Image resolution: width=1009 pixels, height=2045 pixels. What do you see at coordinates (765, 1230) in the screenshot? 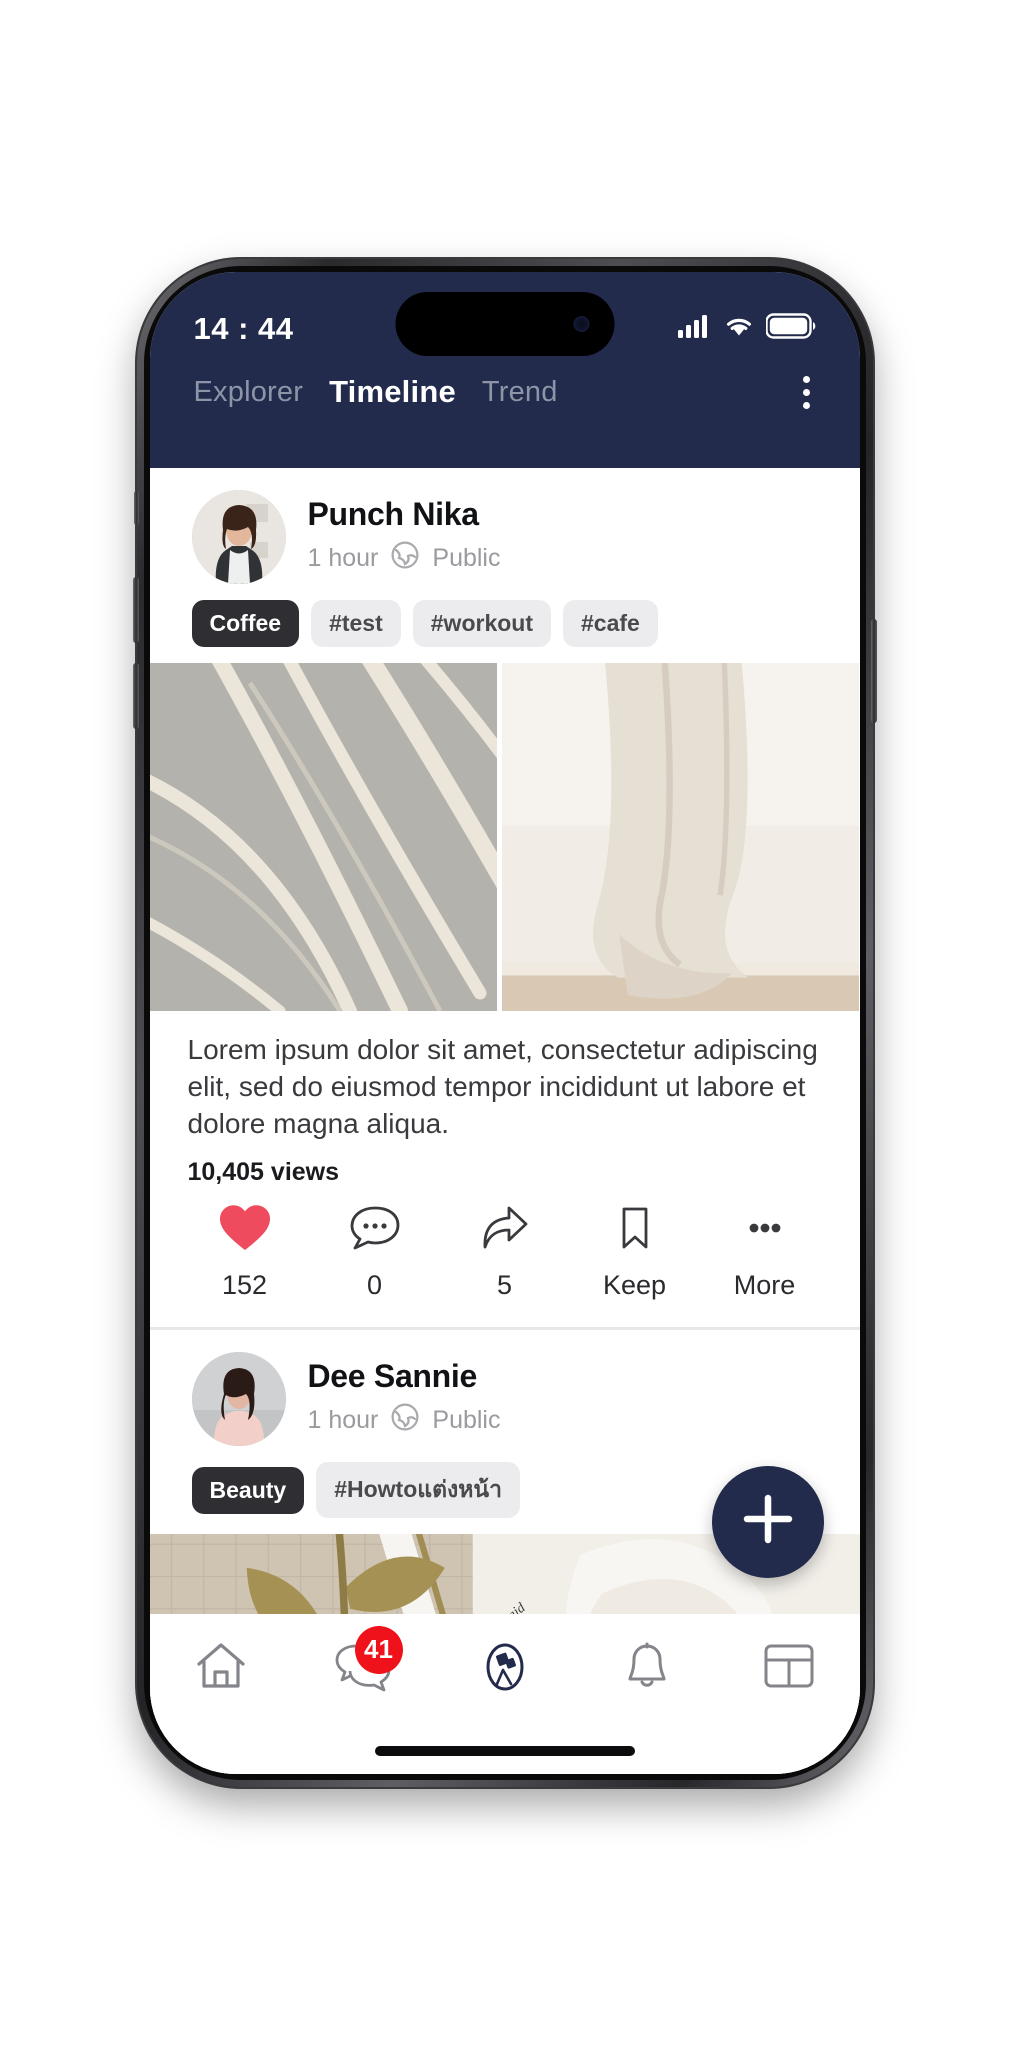
I see `more-dots-icon` at bounding box center [765, 1230].